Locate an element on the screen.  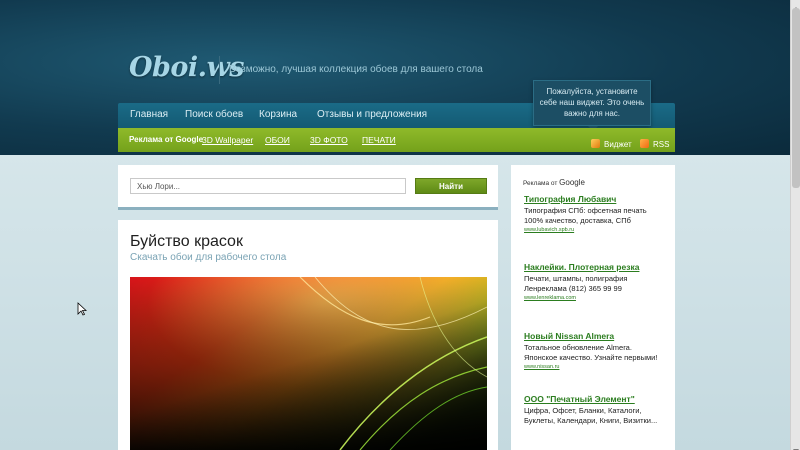
ad-url-link: www.lenreklama.com is located at coordinates (594, 298).